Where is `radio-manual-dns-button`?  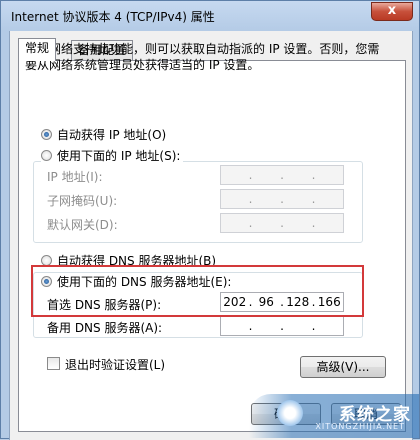 radio-manual-dns-button is located at coordinates (46, 281).